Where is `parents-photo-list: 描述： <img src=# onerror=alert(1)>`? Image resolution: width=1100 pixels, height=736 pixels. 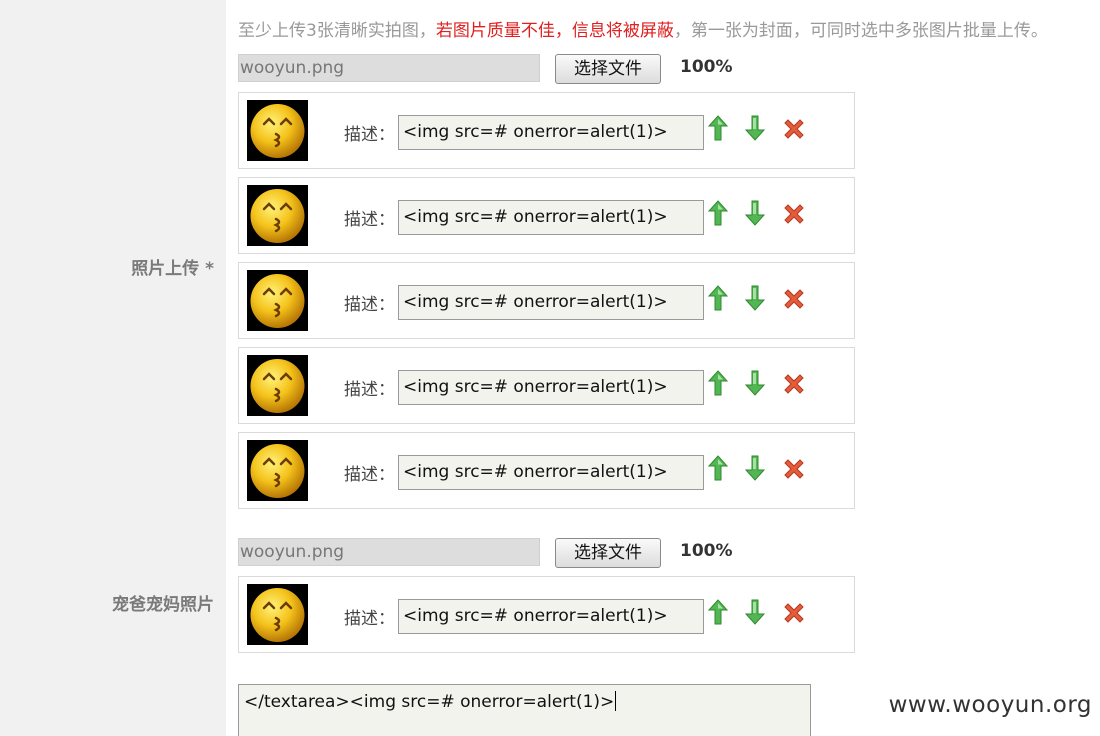
parents-photo-list: 描述： <img src=# onerror=alert(1)> is located at coordinates (546, 618).